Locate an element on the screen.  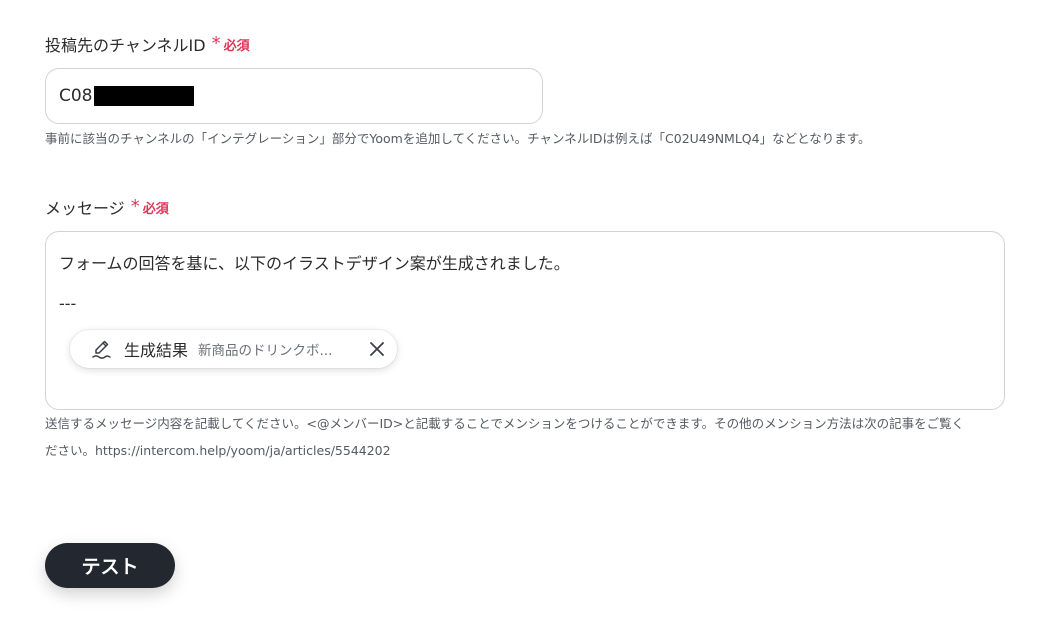
test-button: テスト is located at coordinates (110, 565).